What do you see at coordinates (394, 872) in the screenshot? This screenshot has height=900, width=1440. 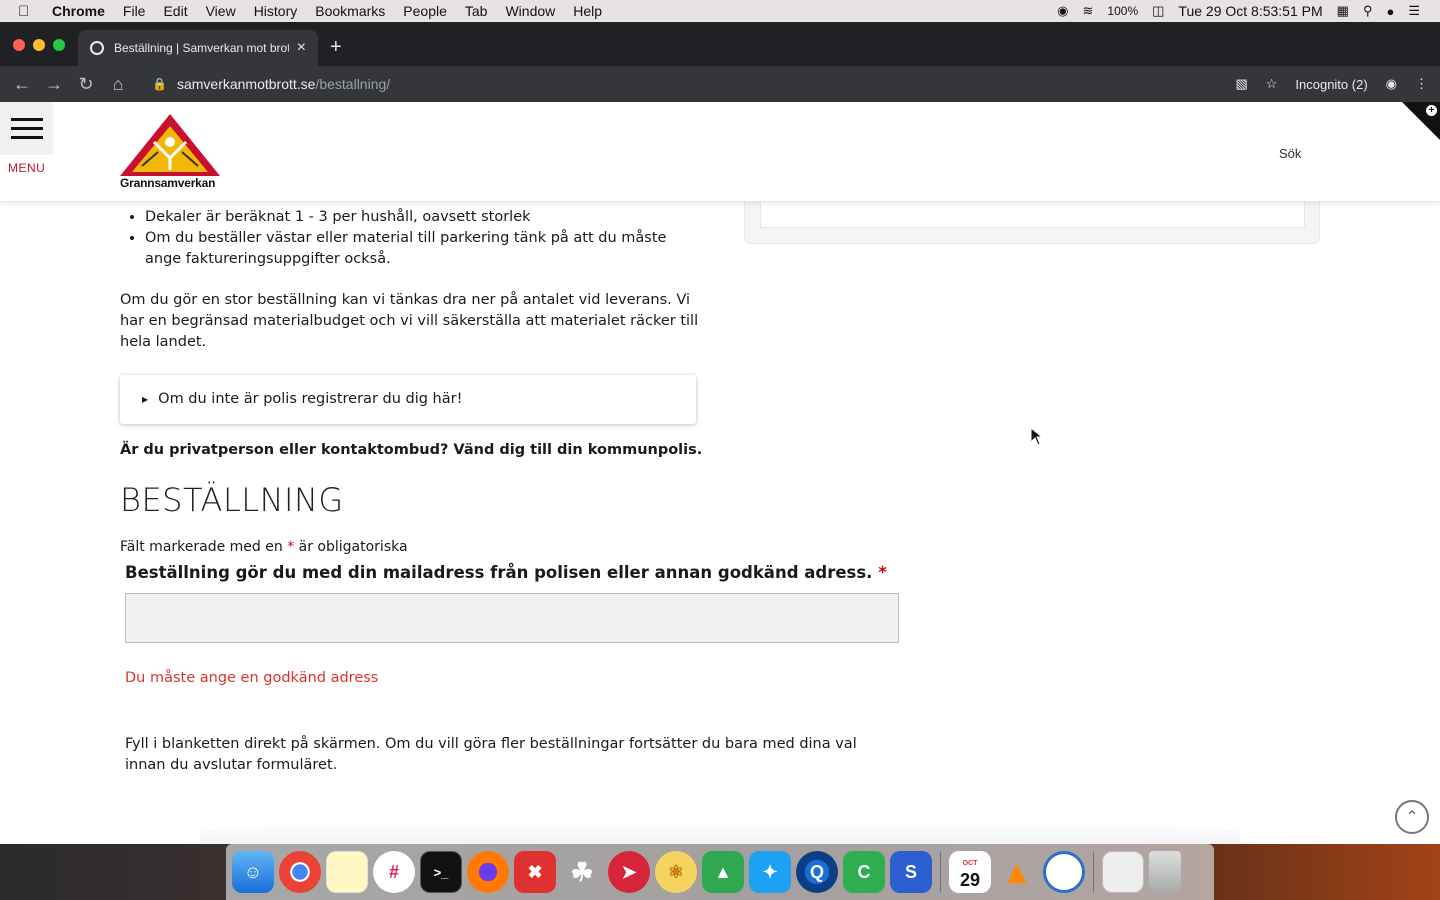 I see `slack-icon: #` at bounding box center [394, 872].